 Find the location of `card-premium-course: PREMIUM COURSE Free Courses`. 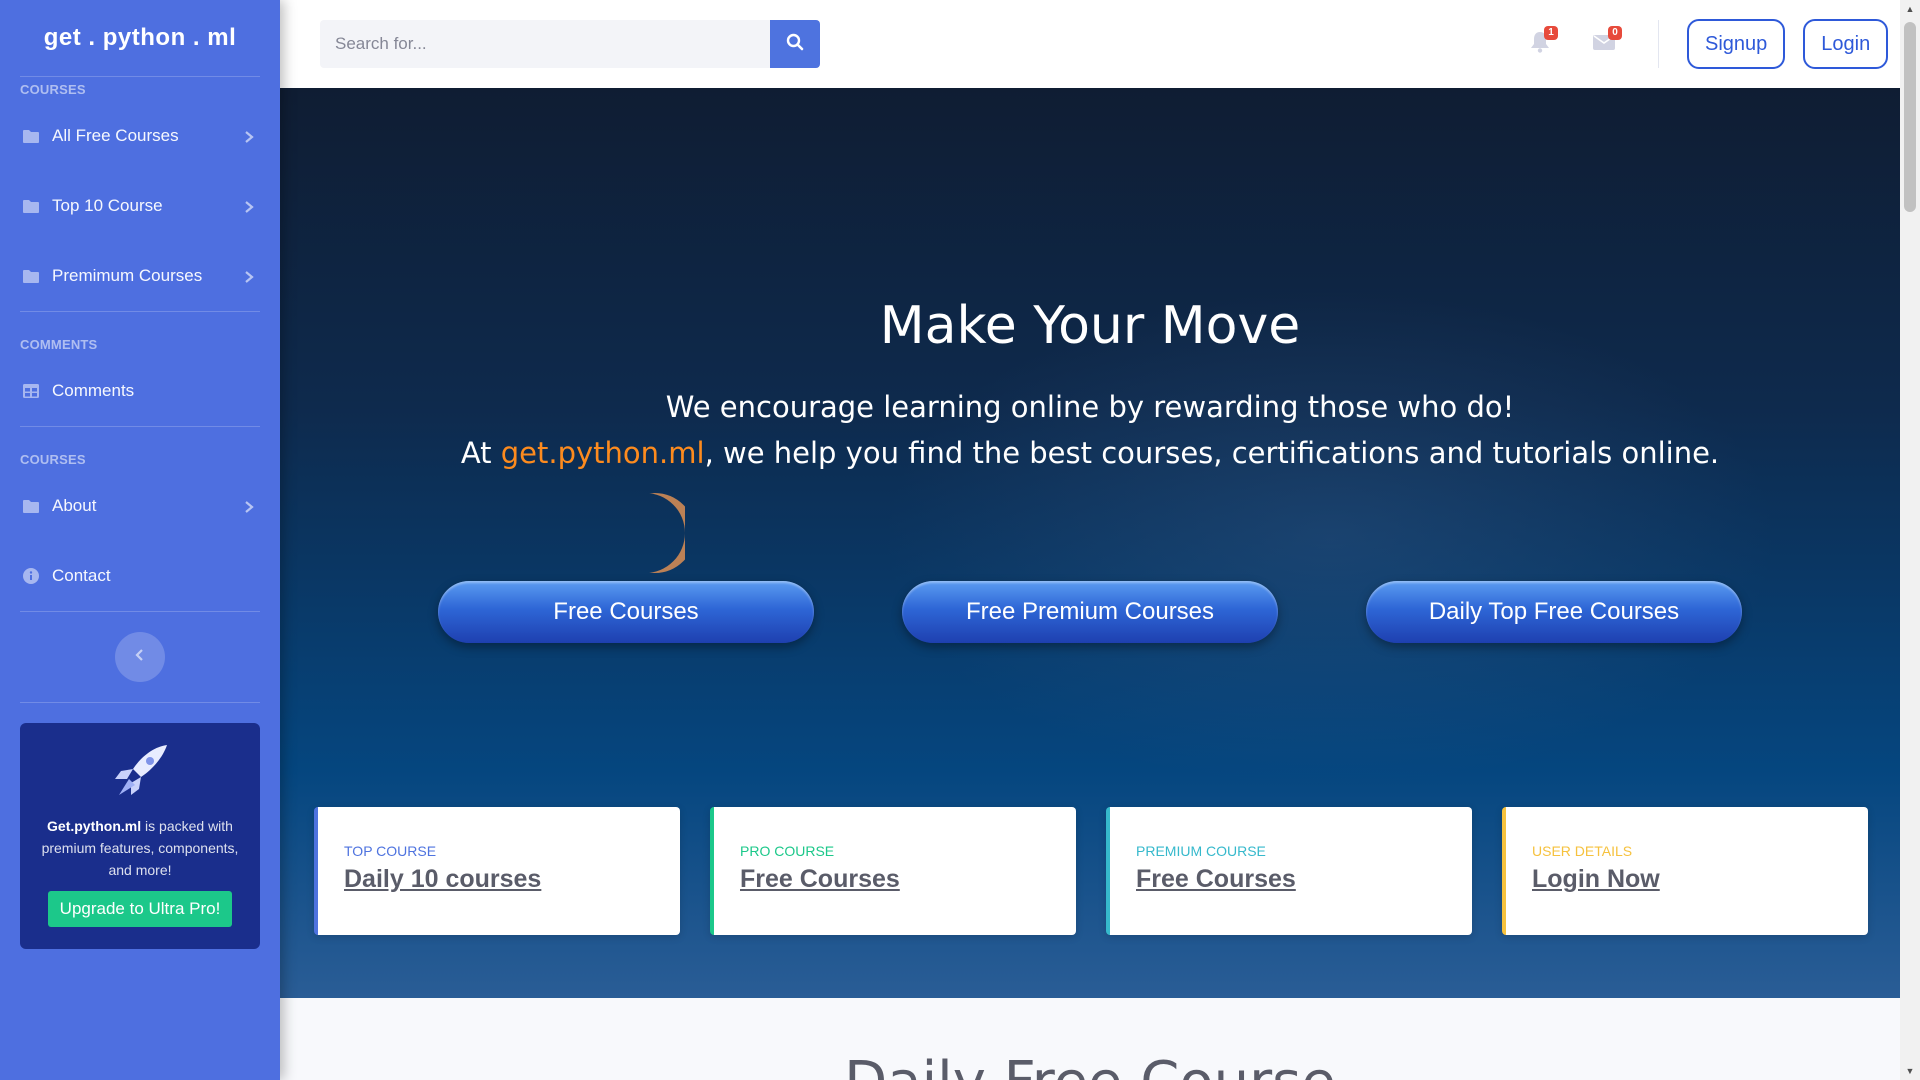

card-premium-course: PREMIUM COURSE Free Courses is located at coordinates (1289, 871).